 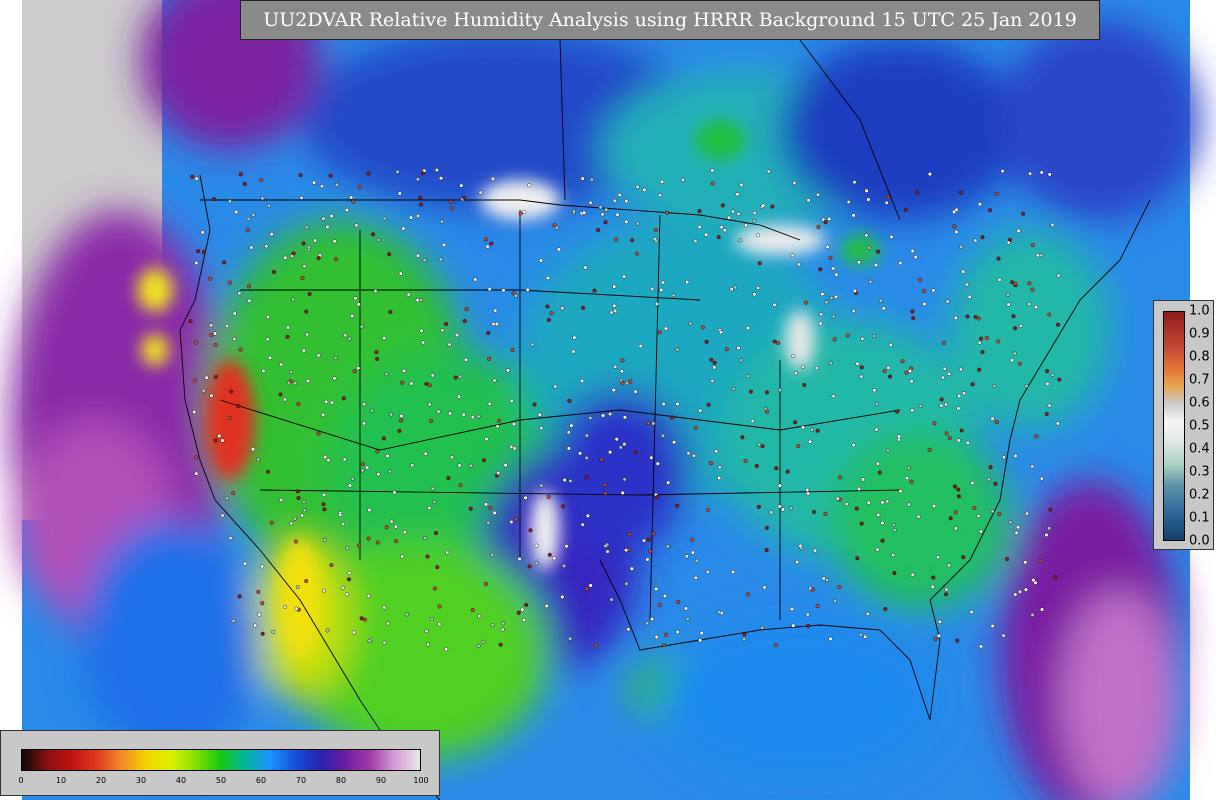 What do you see at coordinates (1199, 334) in the screenshot?
I see `observation-colorbar-tick: 0.9` at bounding box center [1199, 334].